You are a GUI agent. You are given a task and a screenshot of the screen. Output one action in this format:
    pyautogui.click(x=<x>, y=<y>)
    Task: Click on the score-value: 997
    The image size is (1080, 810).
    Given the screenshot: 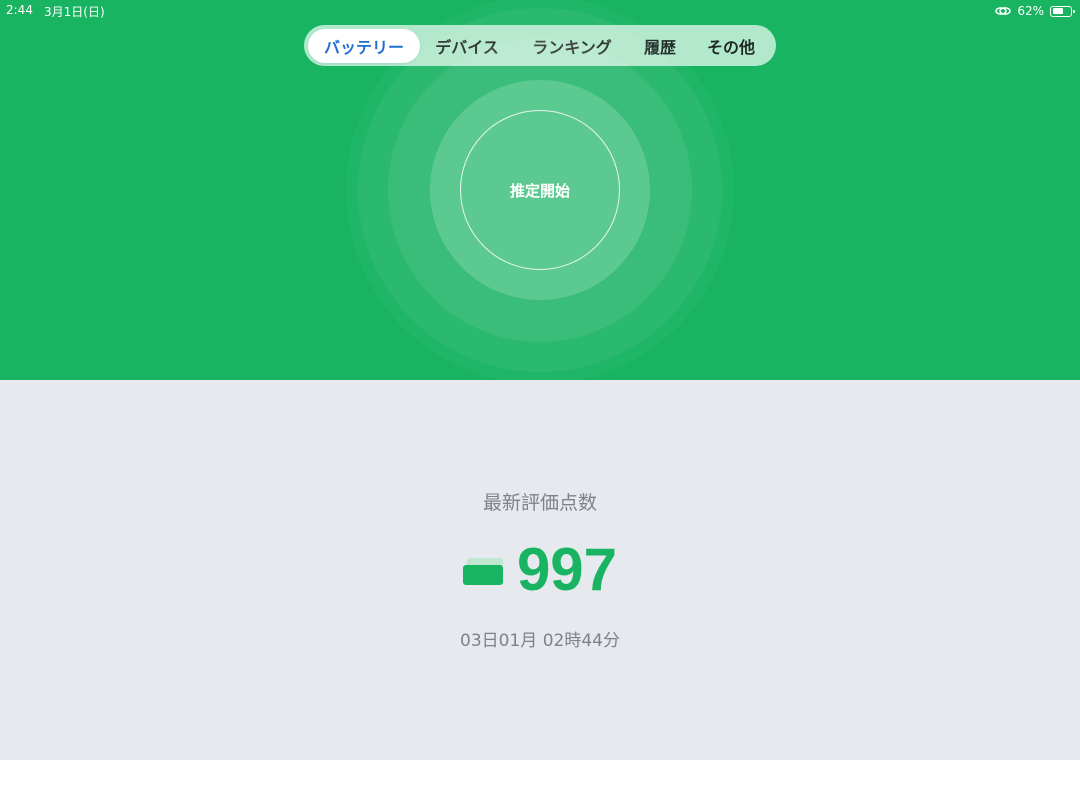 What is the action you would take?
    pyautogui.click(x=567, y=569)
    